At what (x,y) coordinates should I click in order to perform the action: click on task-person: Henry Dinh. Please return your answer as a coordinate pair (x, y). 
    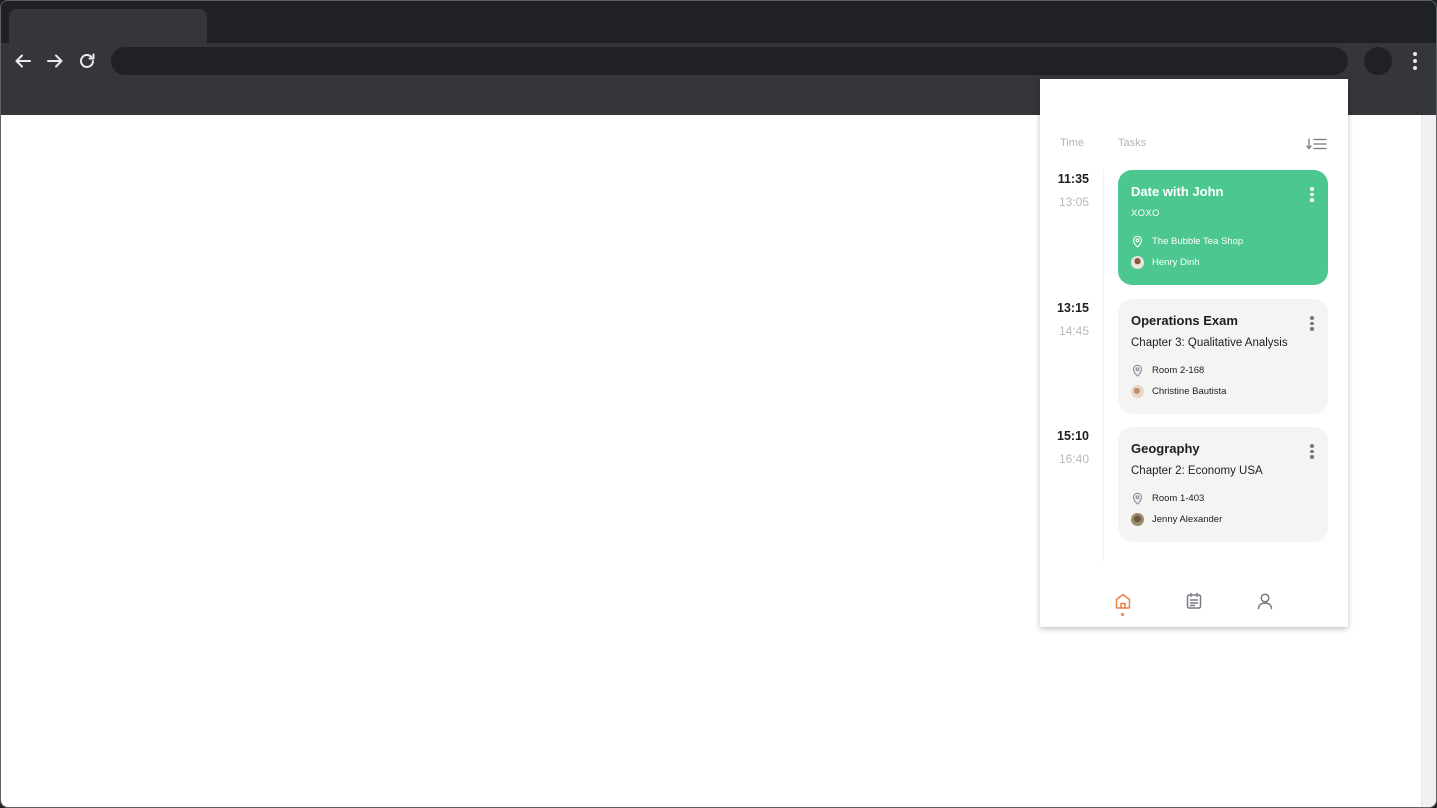
    Looking at the image, I should click on (1165, 262).